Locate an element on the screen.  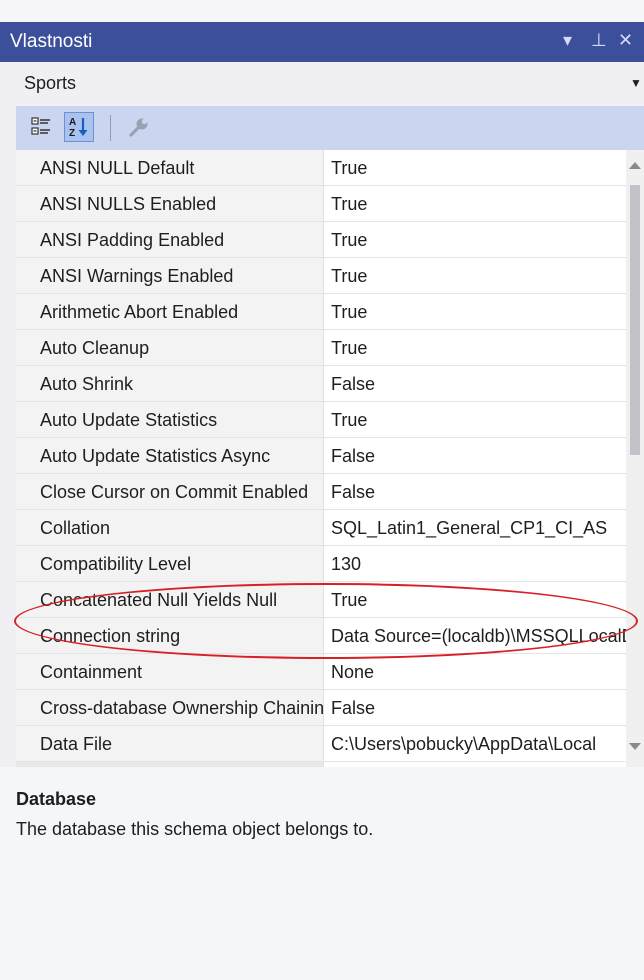
property-name: Collation is located at coordinates (169, 528).